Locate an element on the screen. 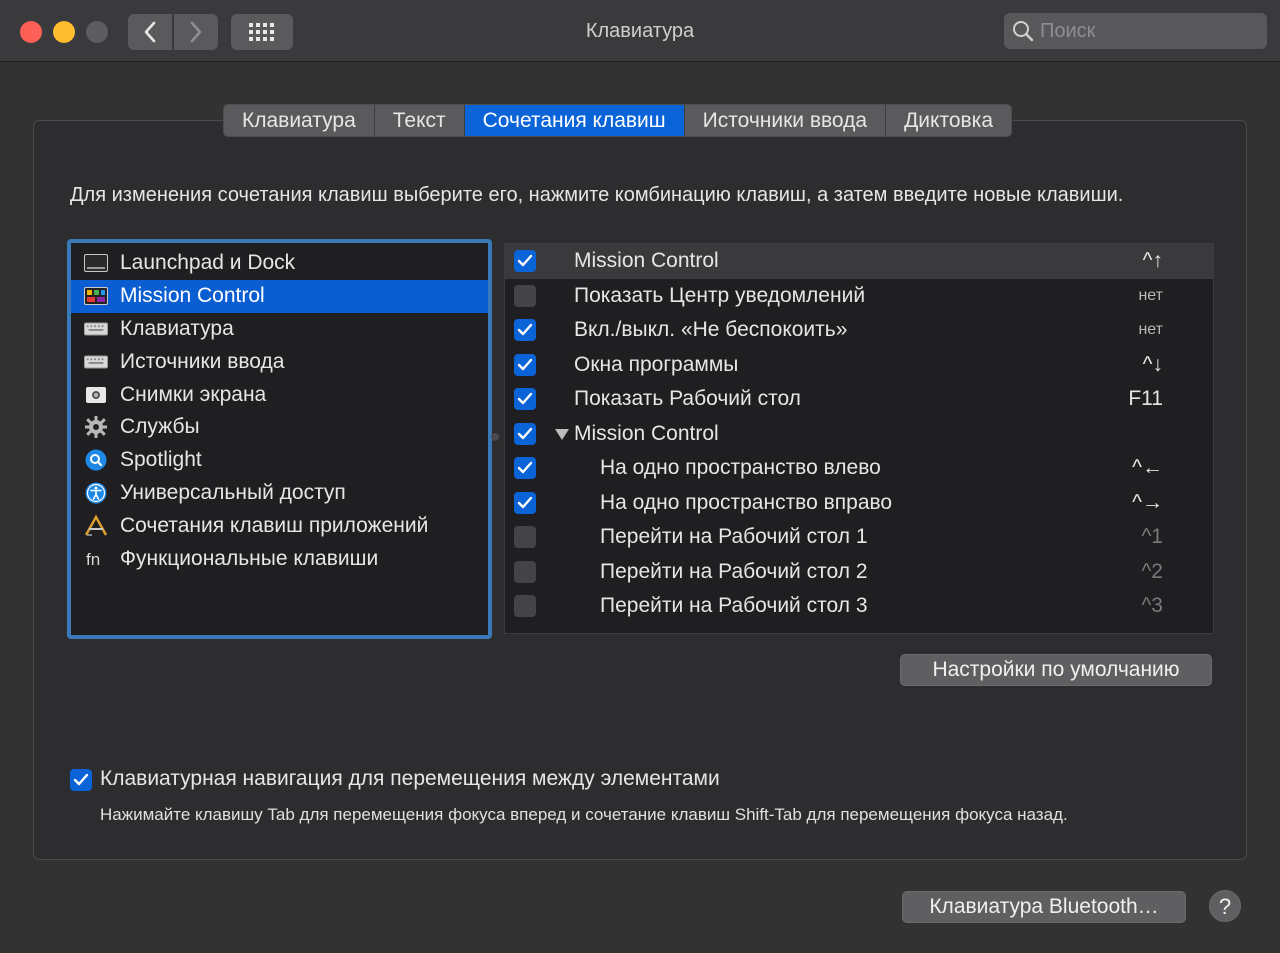 This screenshot has height=953, width=1280. shortcut-row: Mission Control ^↑ is located at coordinates (859, 261).